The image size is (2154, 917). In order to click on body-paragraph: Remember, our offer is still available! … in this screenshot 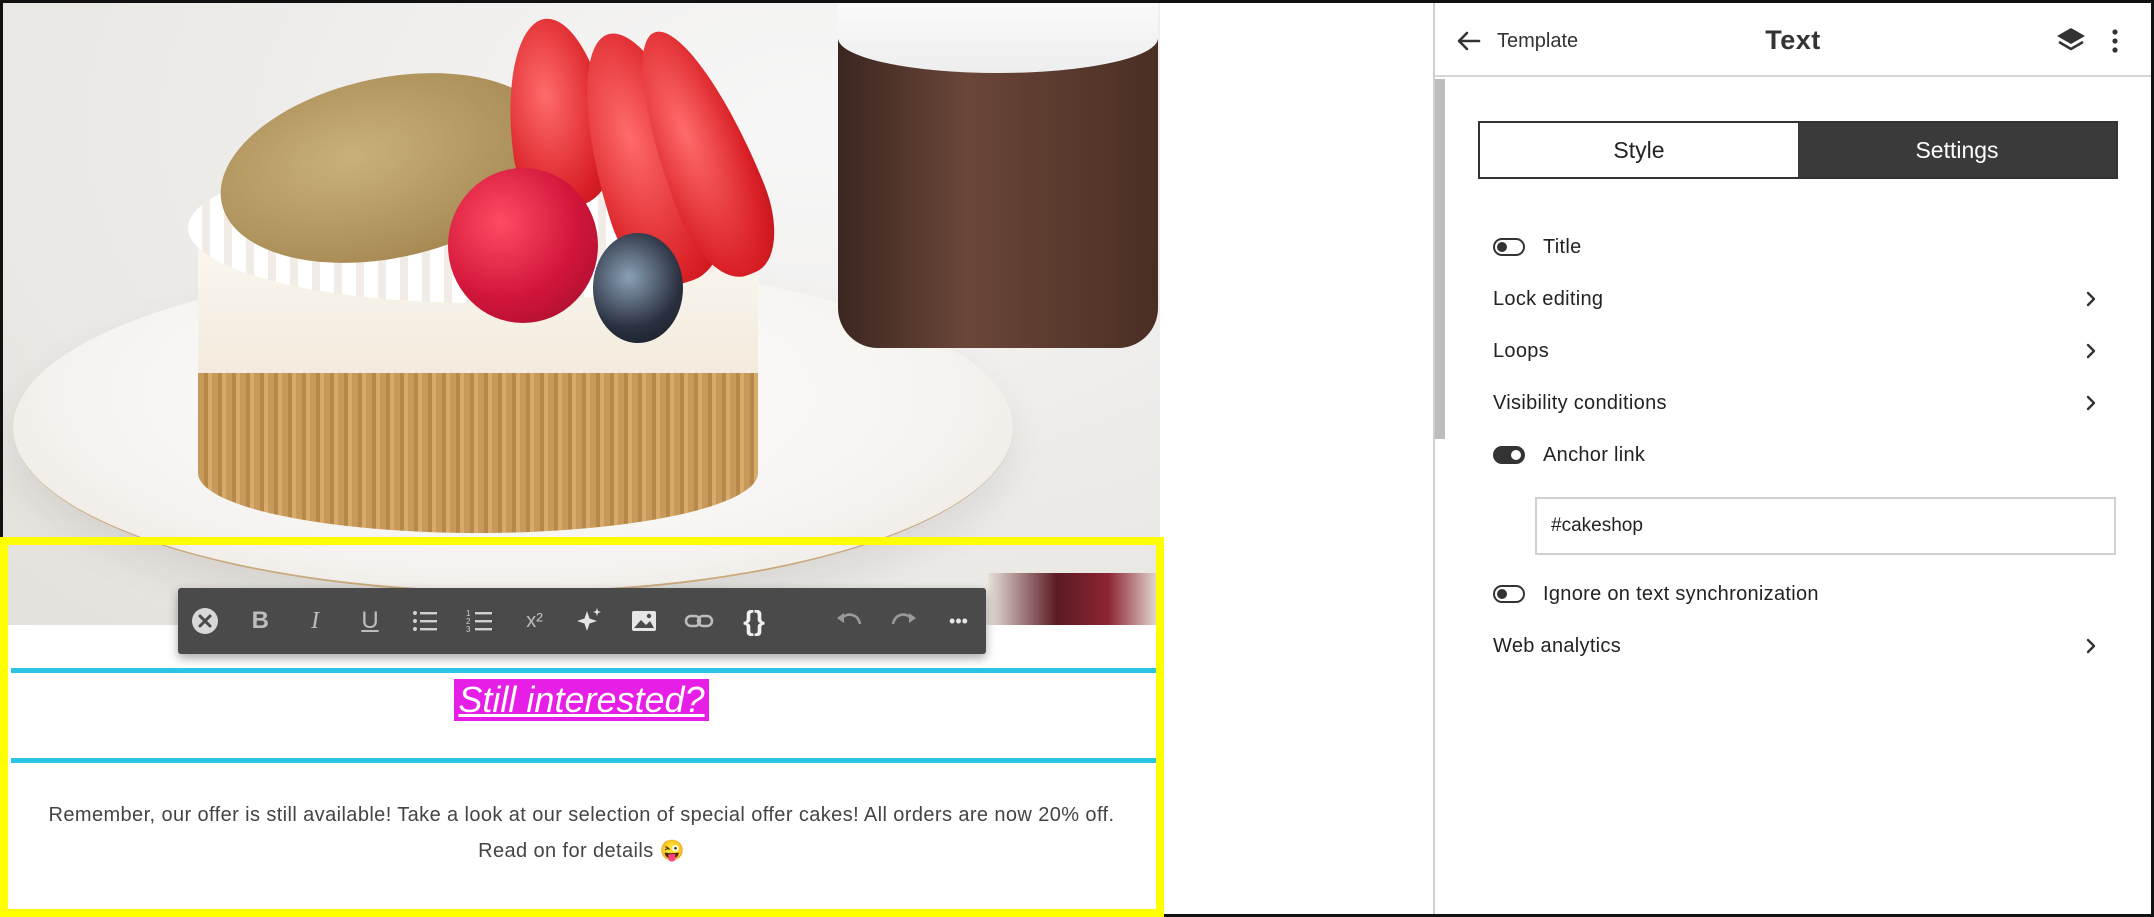, I will do `click(581, 833)`.